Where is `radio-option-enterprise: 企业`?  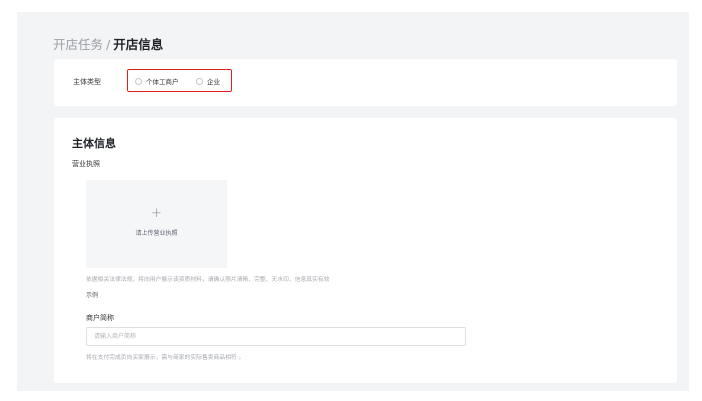 radio-option-enterprise: 企业 is located at coordinates (208, 81).